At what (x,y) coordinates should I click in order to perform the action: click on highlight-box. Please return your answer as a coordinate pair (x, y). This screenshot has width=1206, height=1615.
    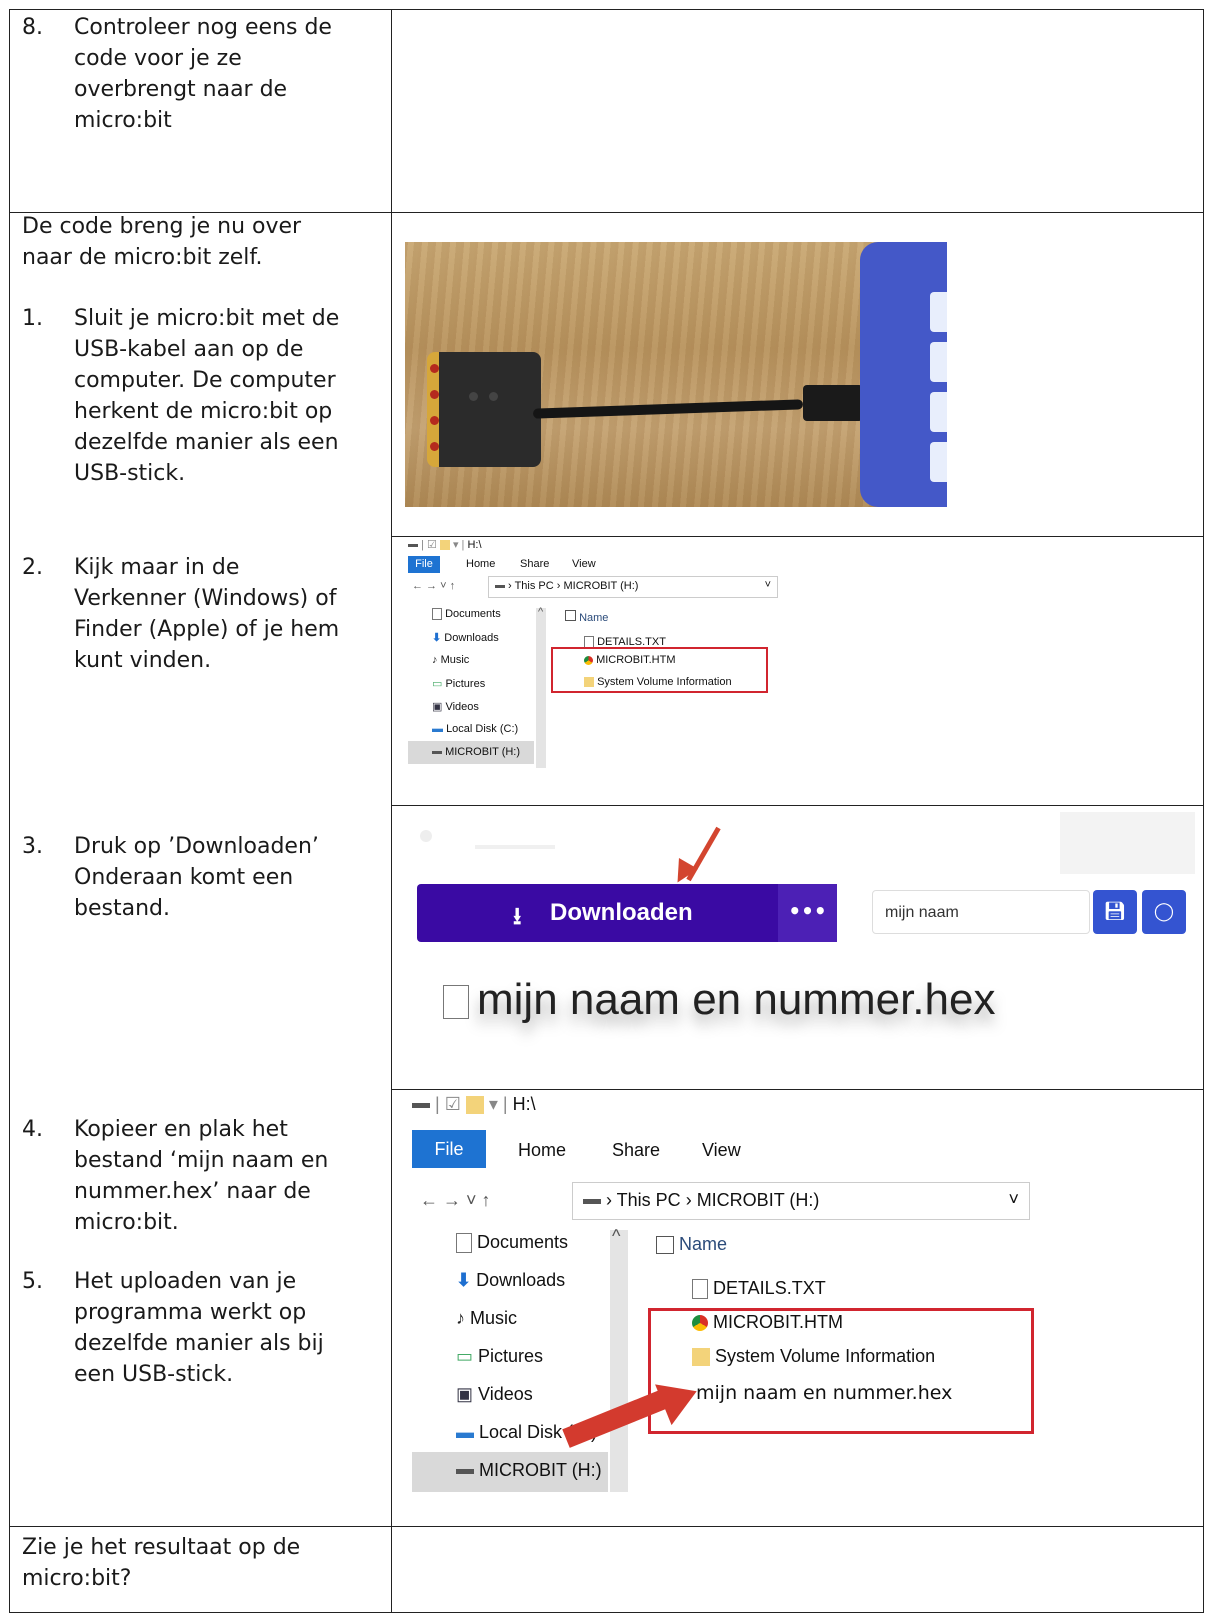
    Looking at the image, I should click on (659, 670).